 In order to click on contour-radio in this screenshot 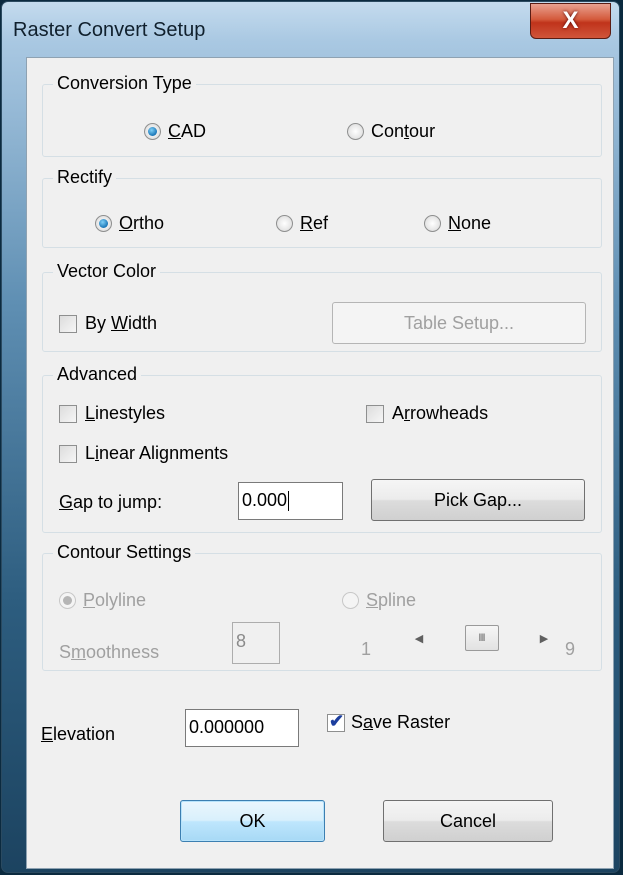, I will do `click(355, 131)`.